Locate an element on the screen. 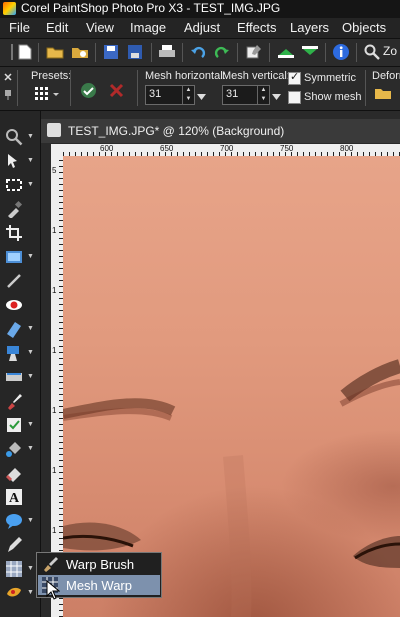 Image resolution: width=400 pixels, height=617 pixels. warp-brush-label: Warp Brush is located at coordinates (100, 564).